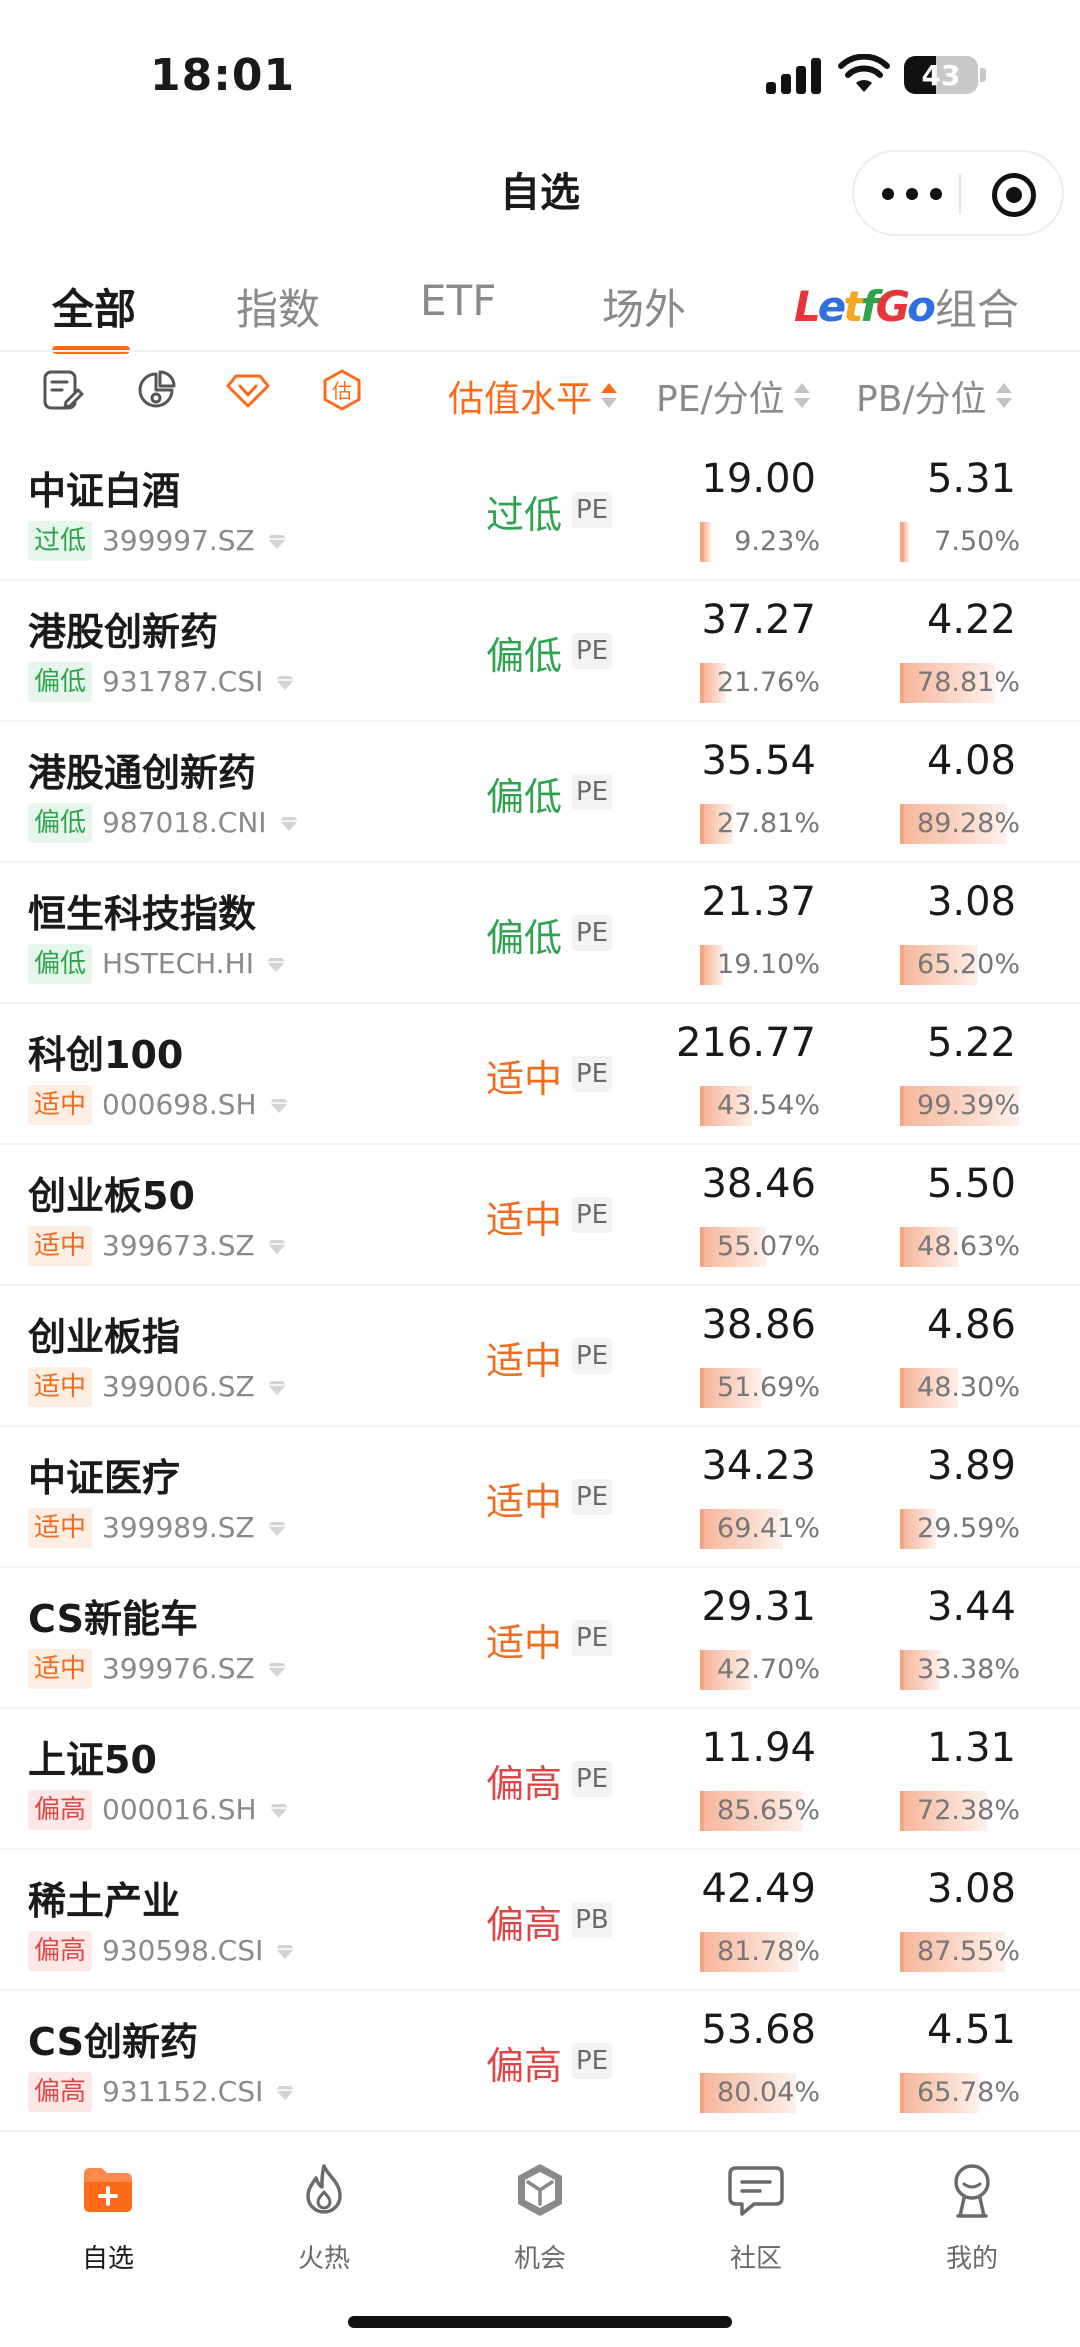 This screenshot has width=1080, height=2347. Describe the element at coordinates (520, 399) in the screenshot. I see `sort-valuation-level-label: 估值水平` at that location.